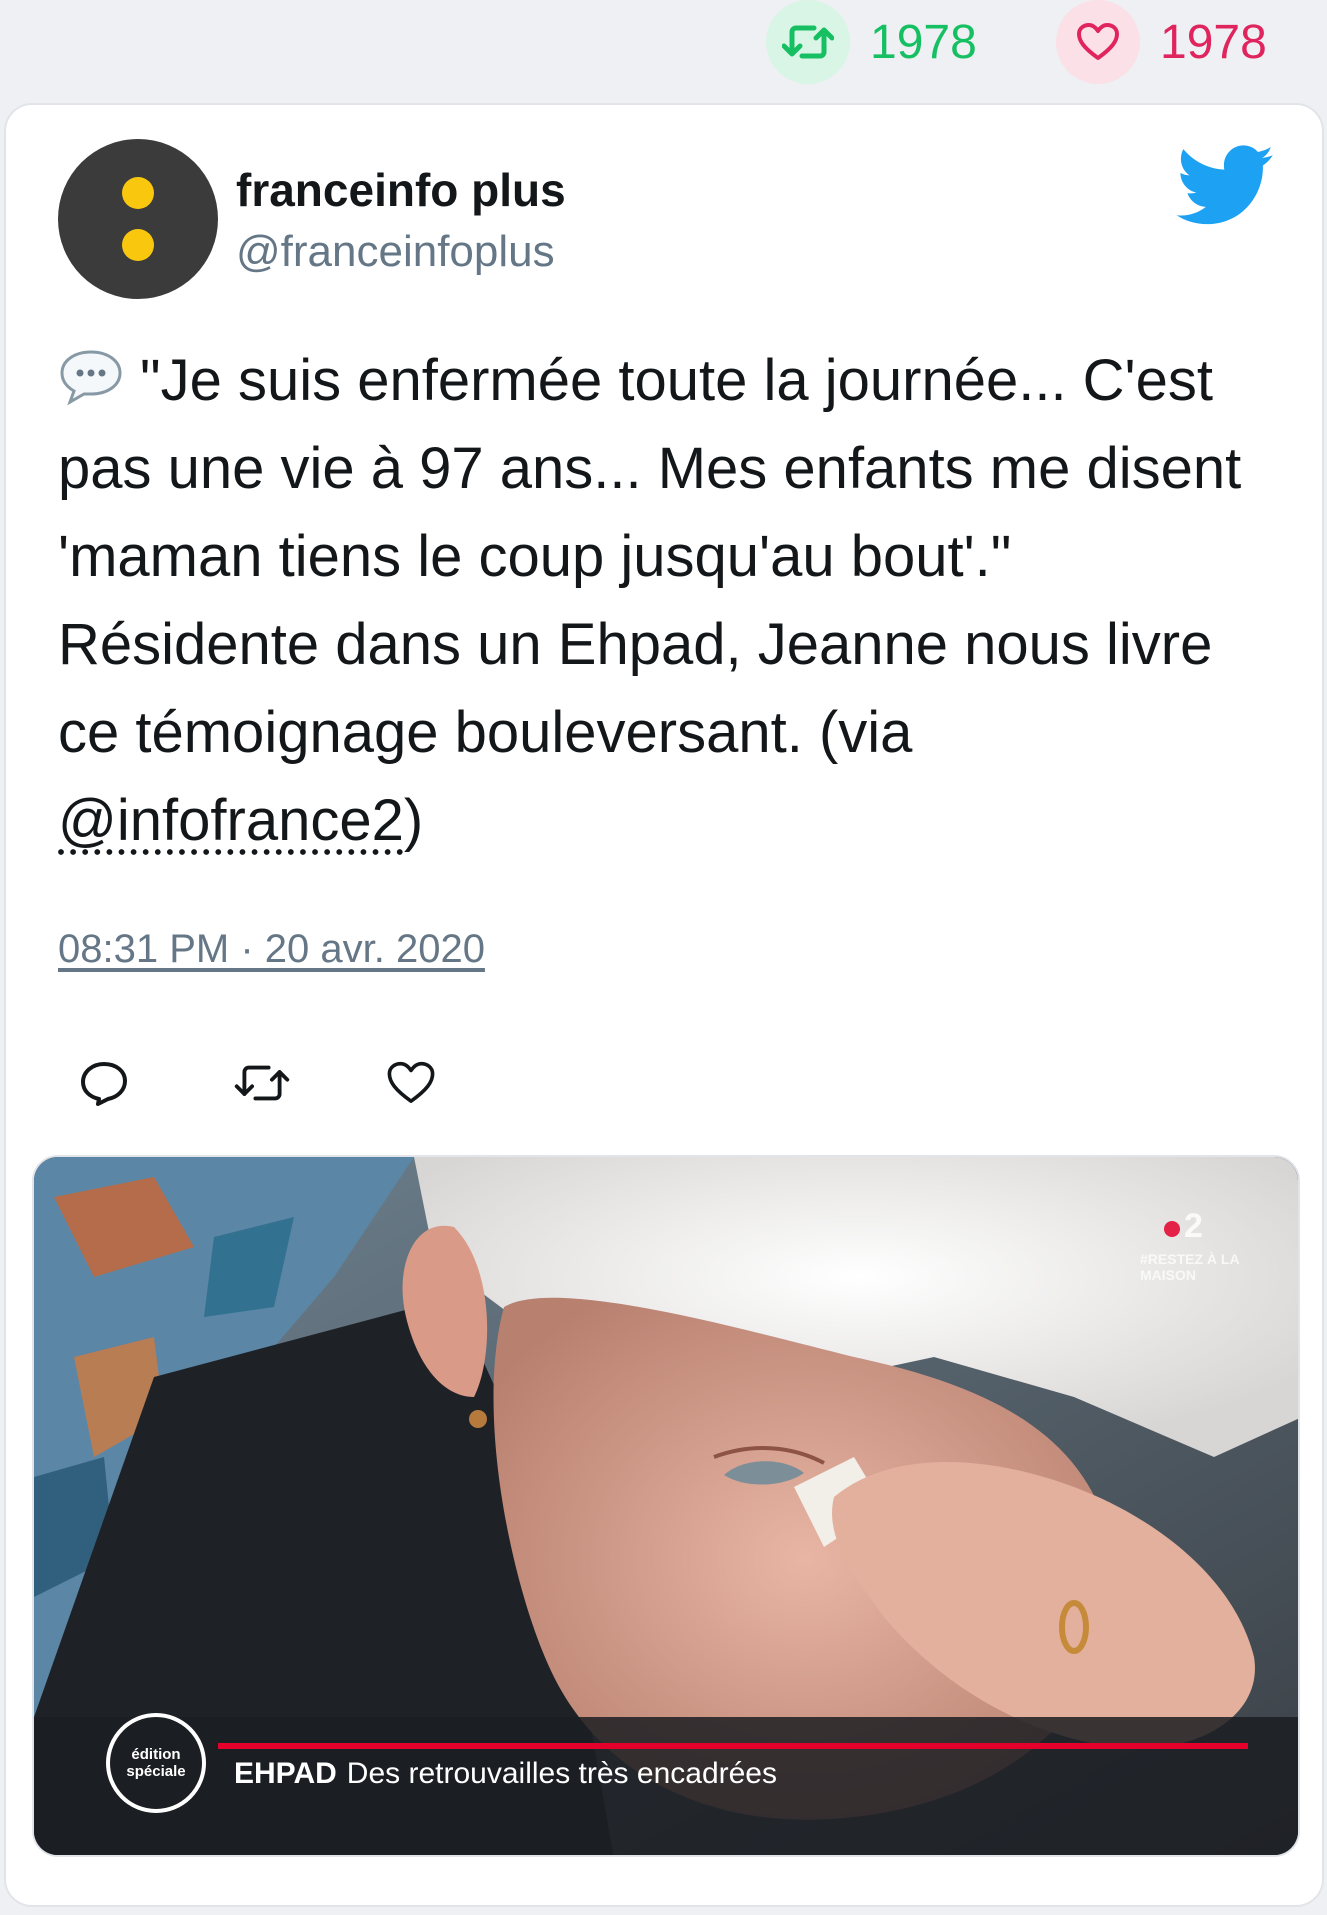 The image size is (1327, 1915). I want to click on caption-rule, so click(733, 1746).